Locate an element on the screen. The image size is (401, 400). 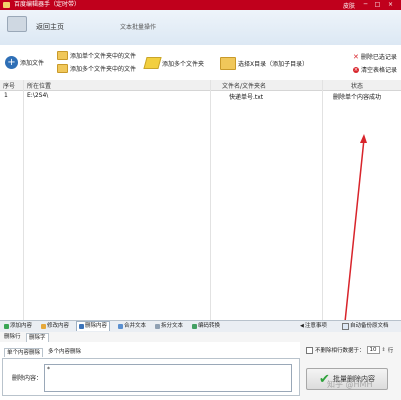
tab-modify-content: 修改内容 is located at coordinates (55, 326).